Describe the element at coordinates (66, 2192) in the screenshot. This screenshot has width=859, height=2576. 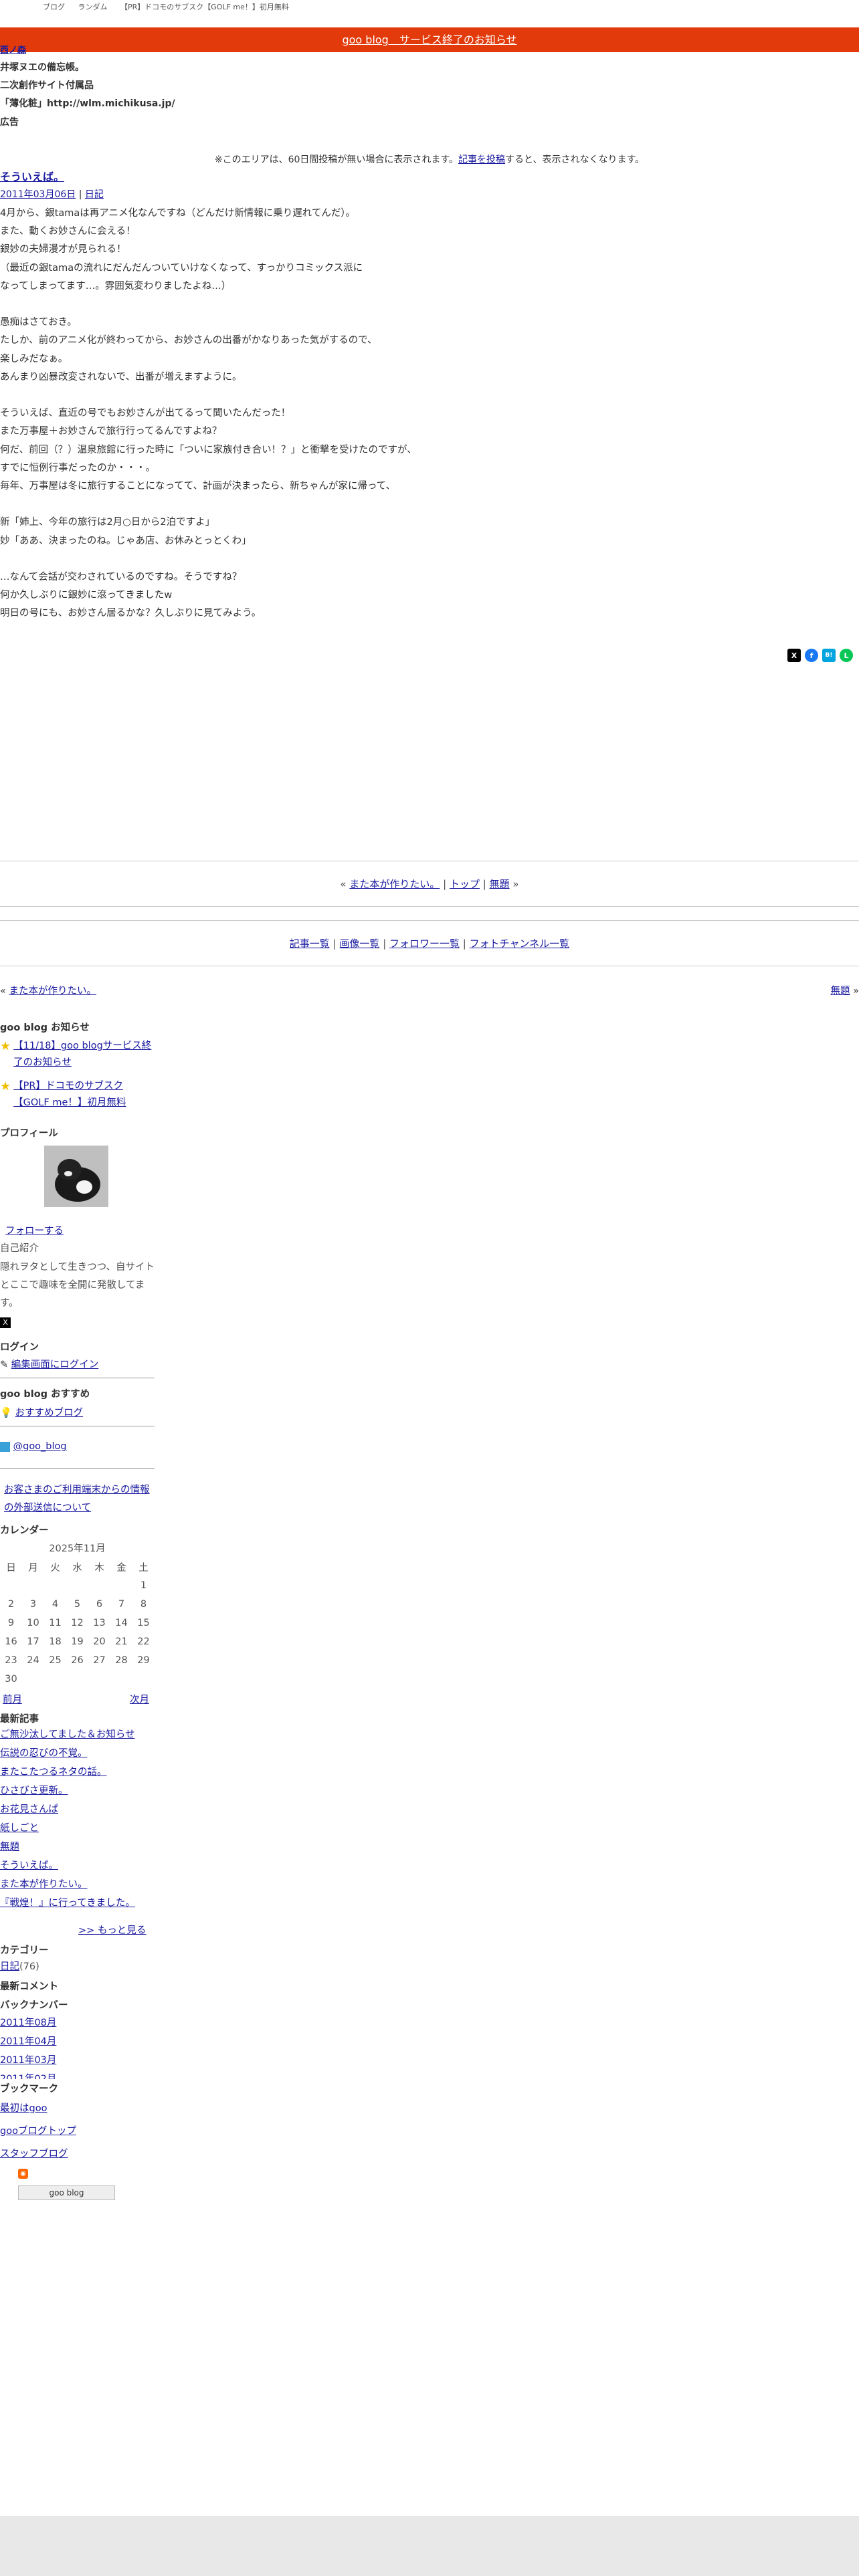
I see `goo-blog-badge: goo blog` at that location.